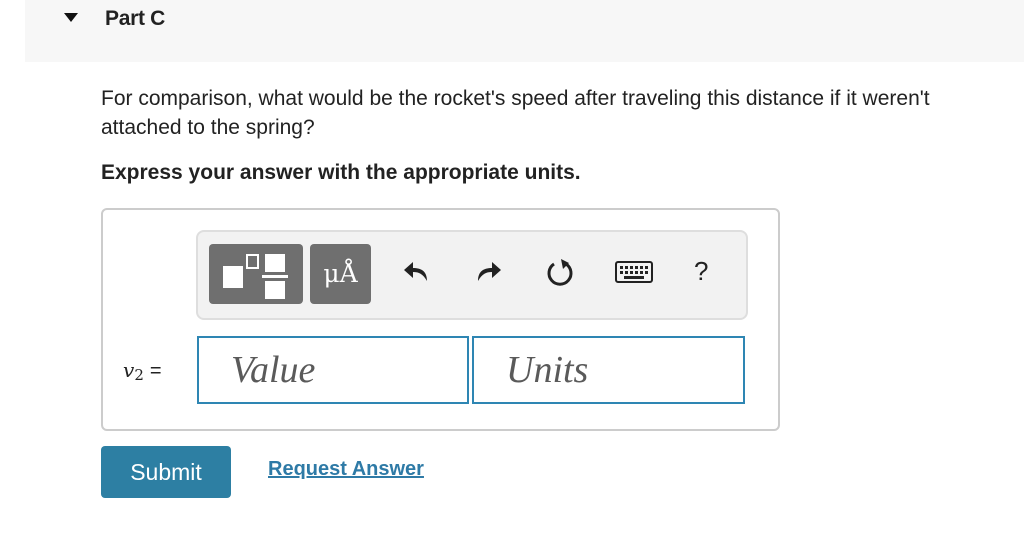  Describe the element at coordinates (71, 17) in the screenshot. I see `collapse-caret-icon` at that location.